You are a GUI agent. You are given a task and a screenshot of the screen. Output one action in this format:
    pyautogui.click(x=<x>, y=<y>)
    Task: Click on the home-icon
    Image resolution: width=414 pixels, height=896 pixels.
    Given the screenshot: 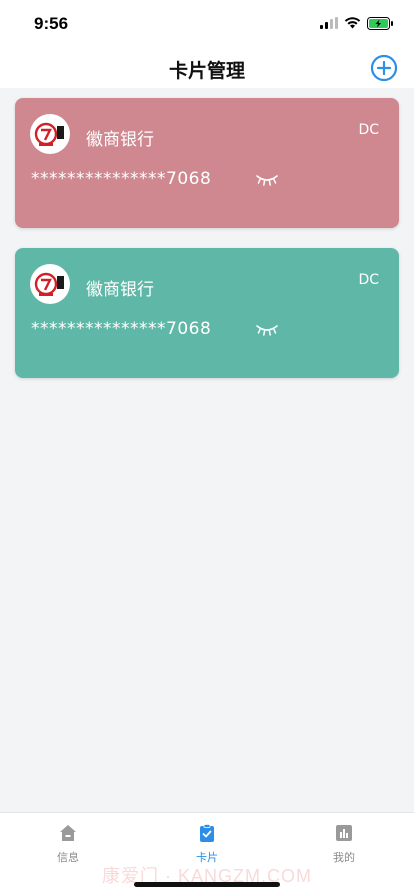 What is the action you would take?
    pyautogui.click(x=68, y=833)
    